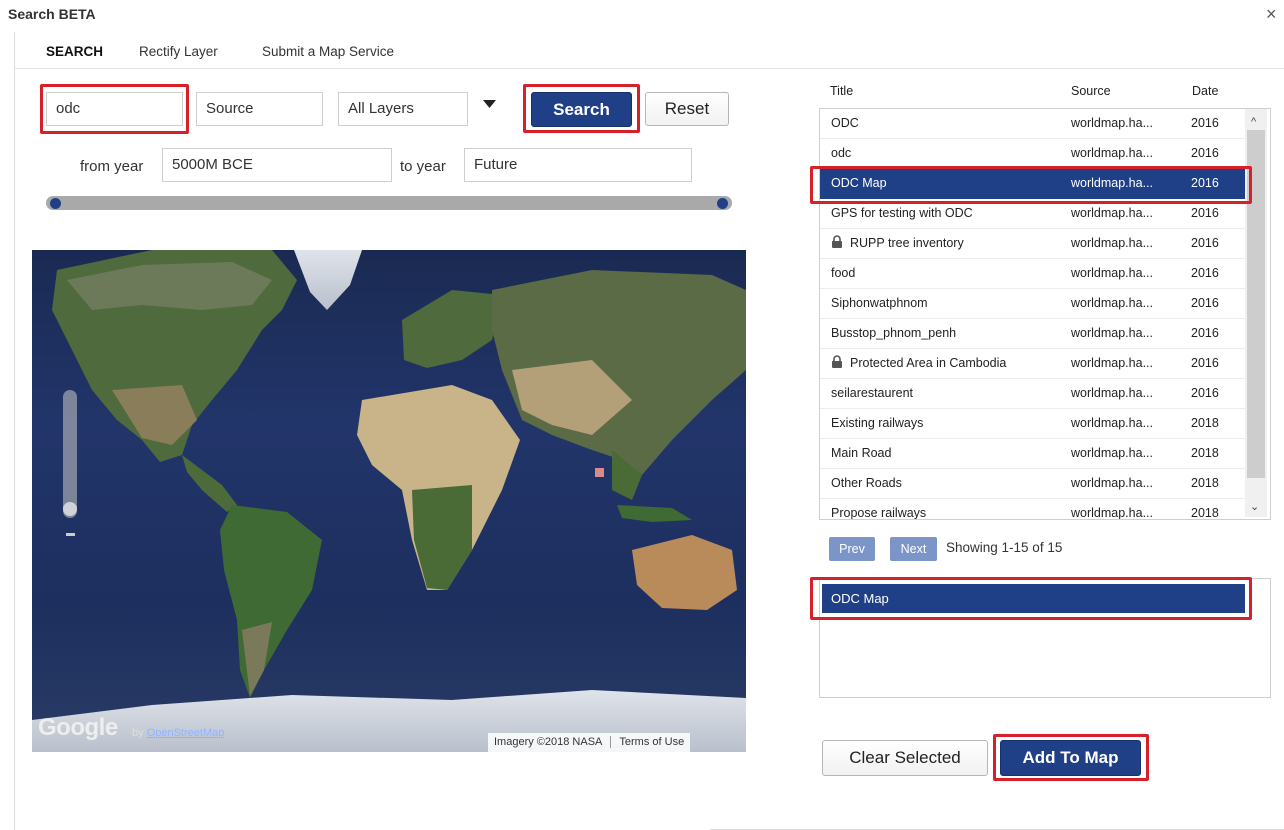 The image size is (1284, 830). I want to click on window-title: Search BETA, so click(52, 14).